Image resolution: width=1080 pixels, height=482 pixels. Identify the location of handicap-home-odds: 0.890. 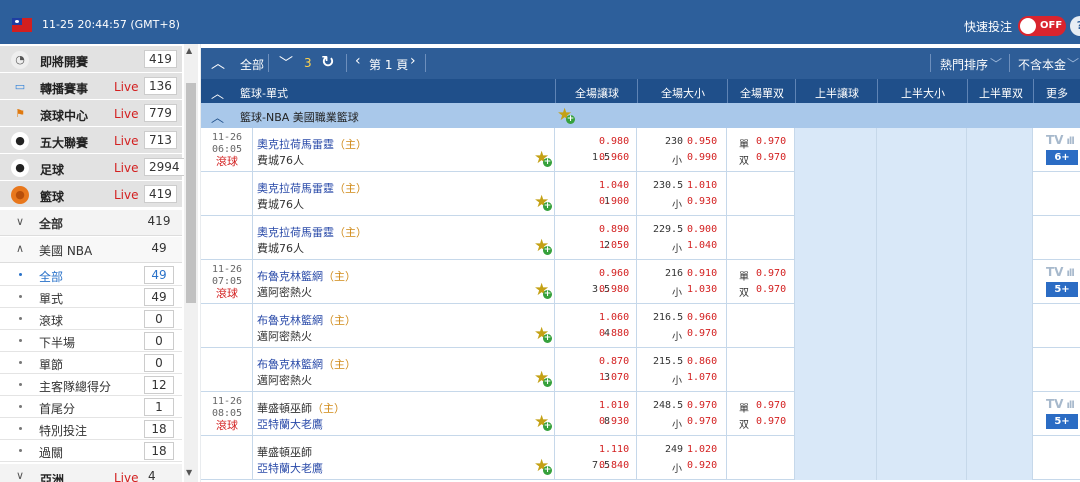
(614, 229).